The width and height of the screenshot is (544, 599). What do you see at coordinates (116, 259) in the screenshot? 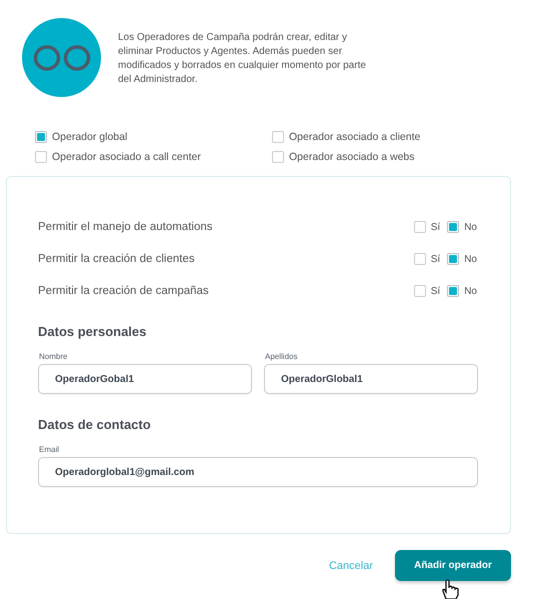
I see `permission-label: Permitir la creación de clientes` at bounding box center [116, 259].